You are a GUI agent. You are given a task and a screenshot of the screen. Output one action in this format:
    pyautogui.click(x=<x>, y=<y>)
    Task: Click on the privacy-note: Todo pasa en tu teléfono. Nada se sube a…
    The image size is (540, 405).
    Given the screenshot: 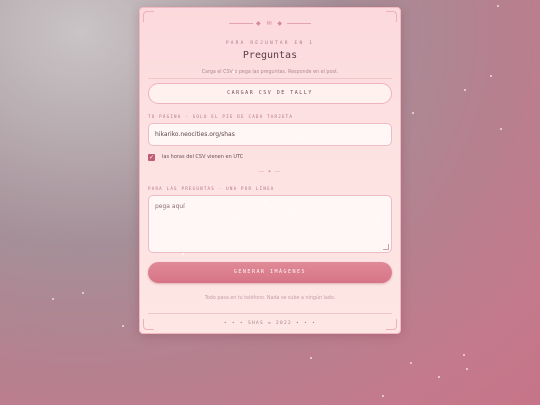 What is the action you would take?
    pyautogui.click(x=270, y=298)
    